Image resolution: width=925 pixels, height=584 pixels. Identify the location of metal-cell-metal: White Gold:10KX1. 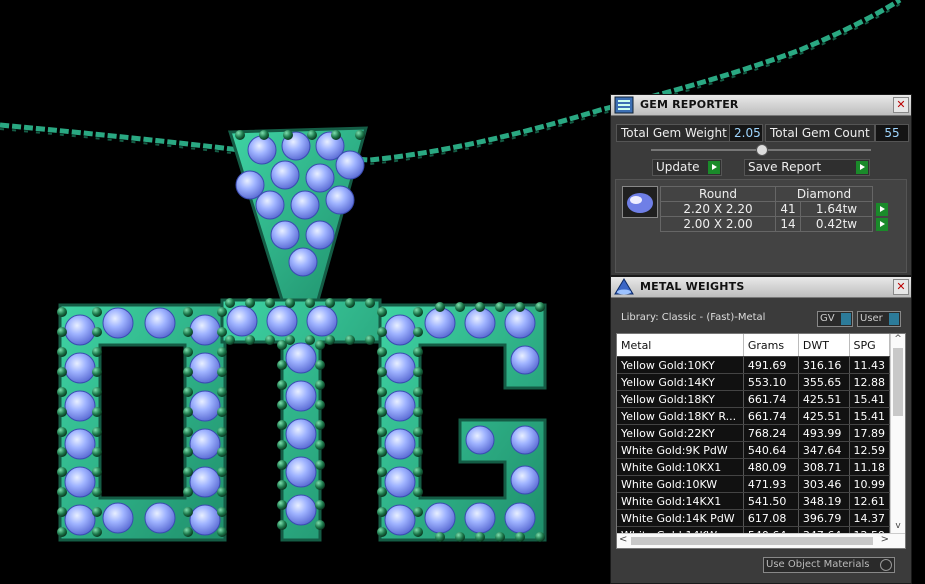
(680, 467).